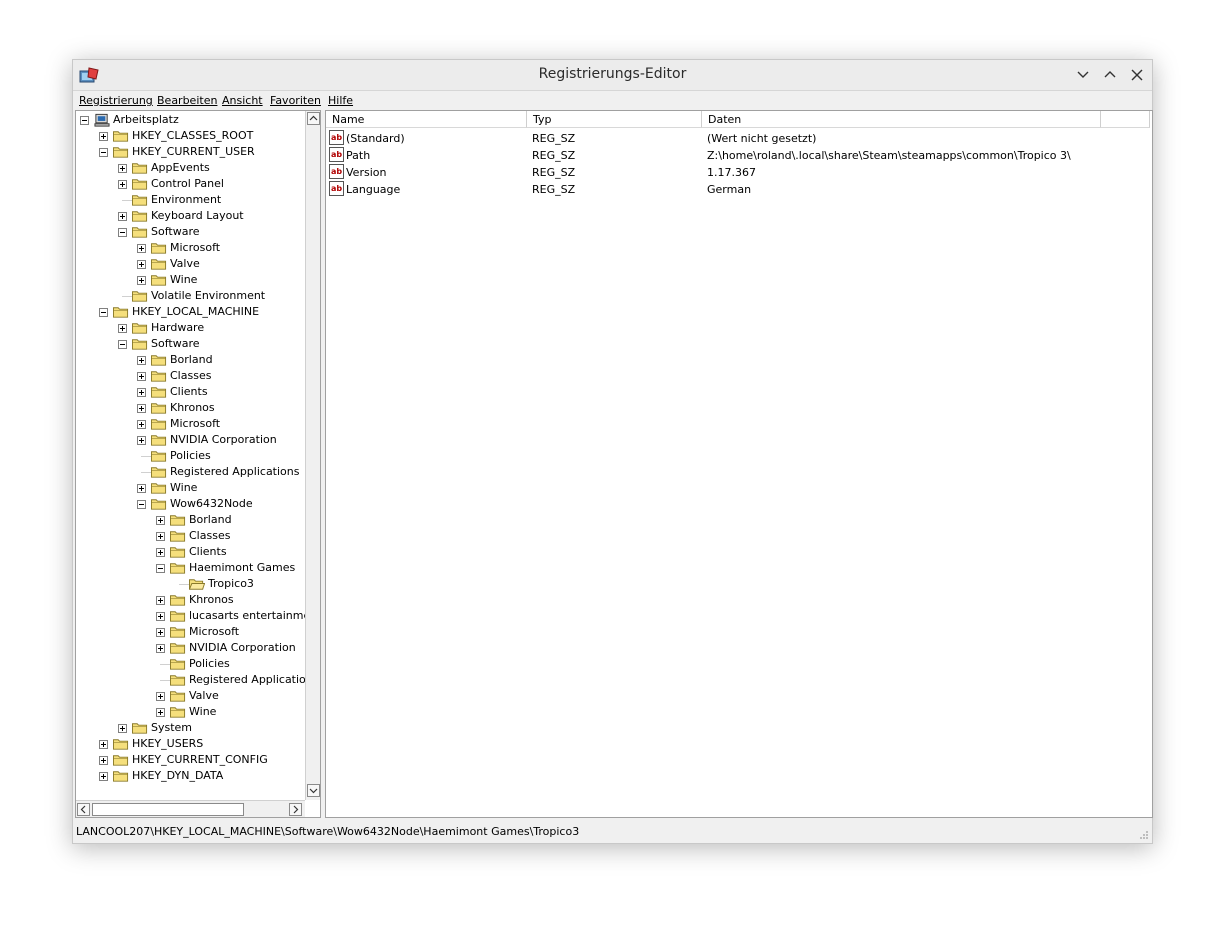  What do you see at coordinates (190, 120) in the screenshot?
I see `tree-item: Arbeitsplatz` at bounding box center [190, 120].